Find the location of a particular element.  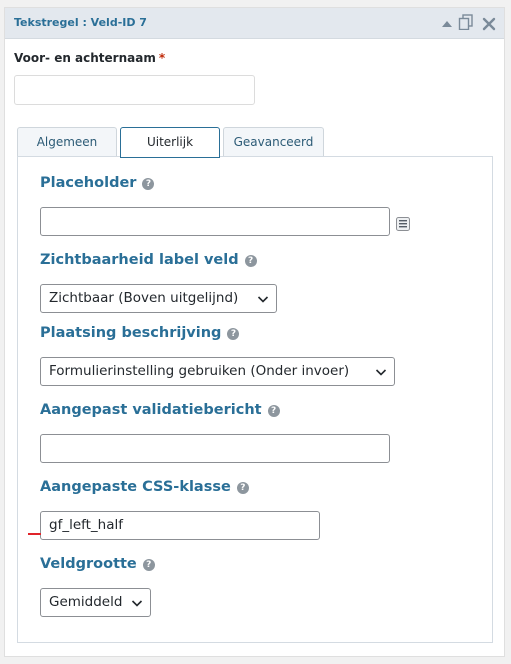

field-preview-label: Voor- en achternaam * is located at coordinates (89, 58).